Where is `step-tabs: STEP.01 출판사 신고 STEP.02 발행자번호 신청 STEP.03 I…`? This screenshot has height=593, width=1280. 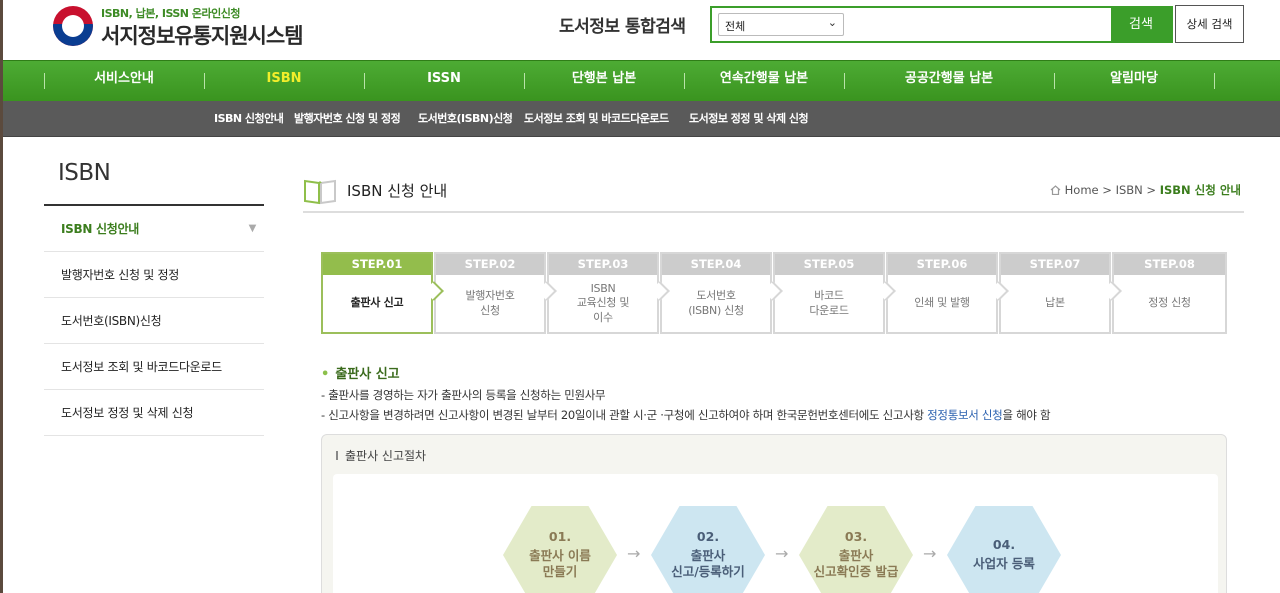 step-tabs: STEP.01 출판사 신고 STEP.02 발행자번호 신청 STEP.03 I… is located at coordinates (774, 293).